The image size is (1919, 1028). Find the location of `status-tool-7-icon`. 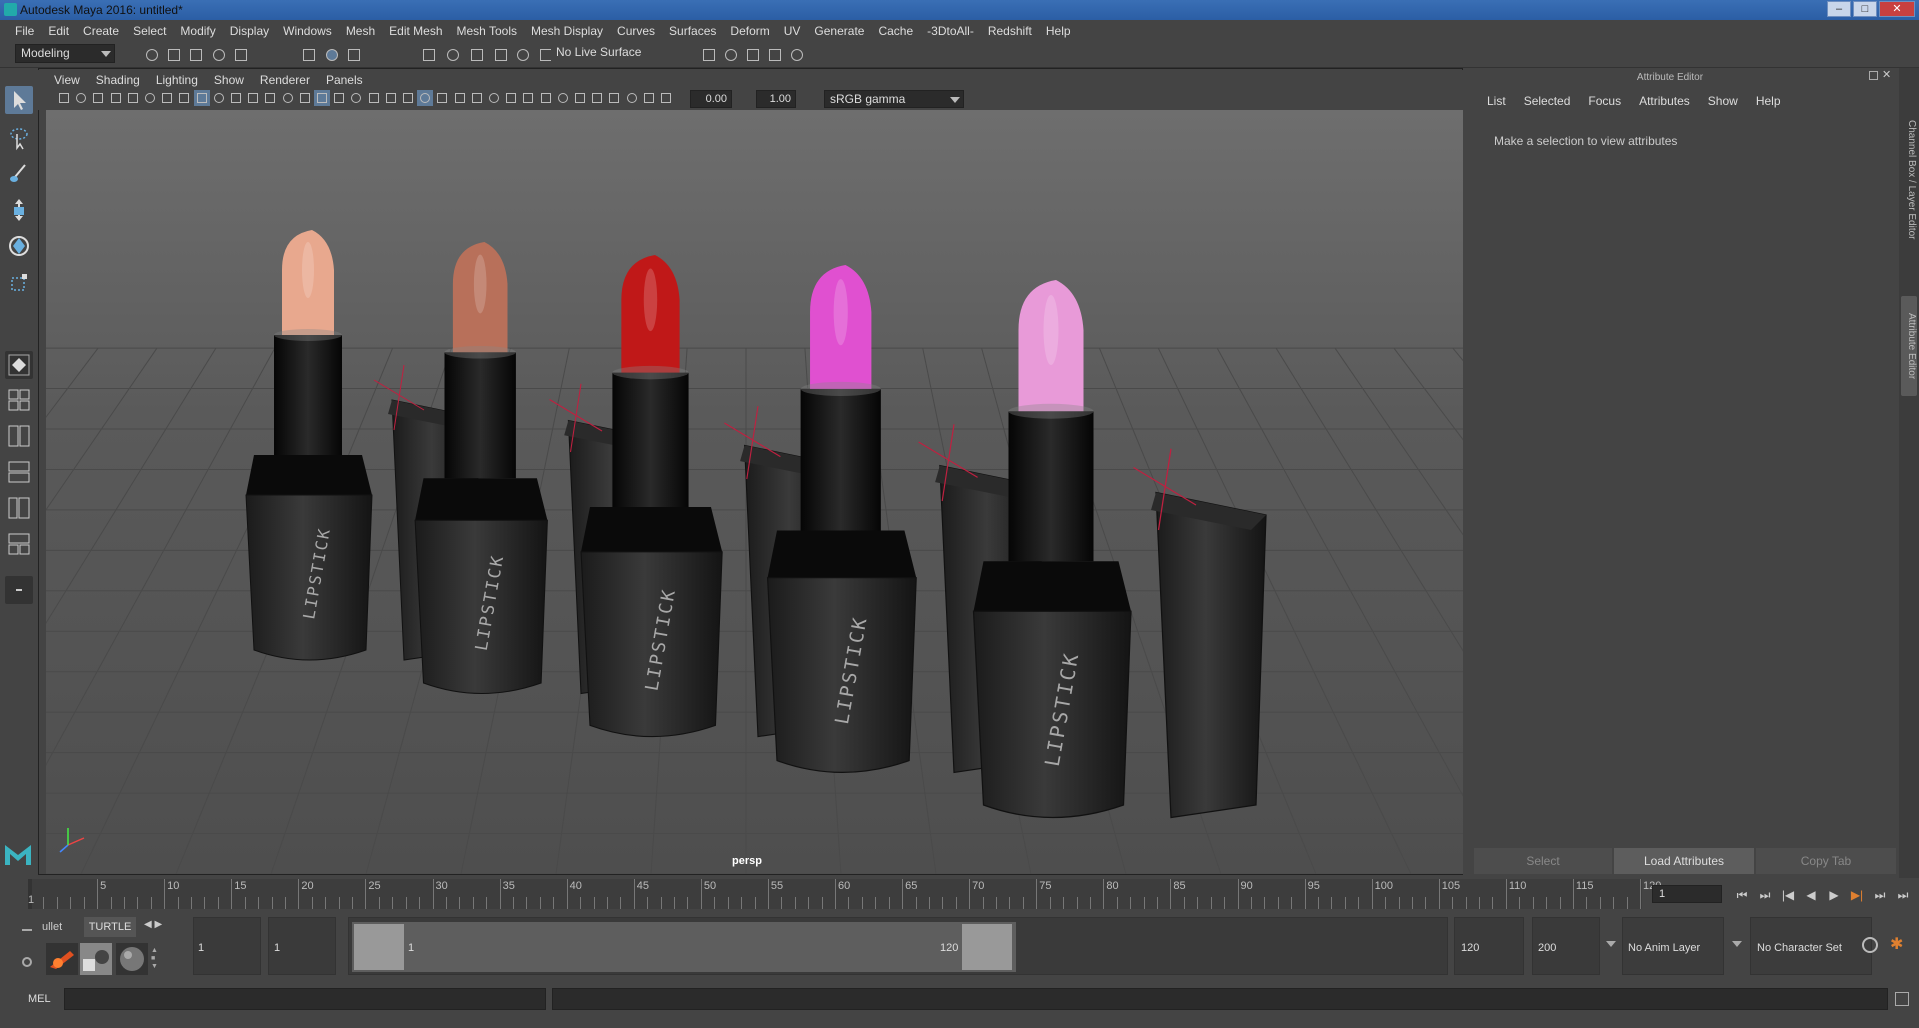

status-tool-7-icon is located at coordinates (332, 55).